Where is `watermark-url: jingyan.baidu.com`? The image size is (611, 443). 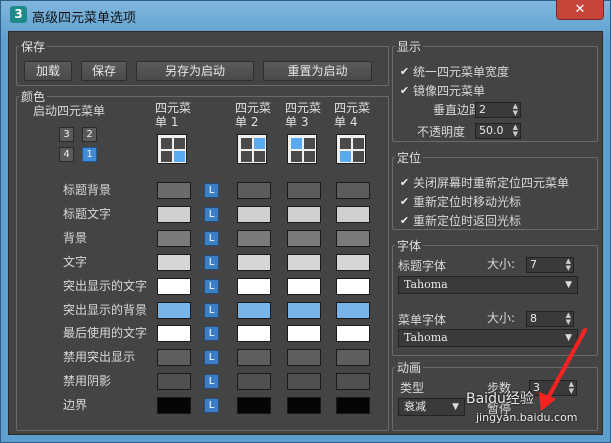
watermark-url: jingyan.baidu.com is located at coordinates (527, 417).